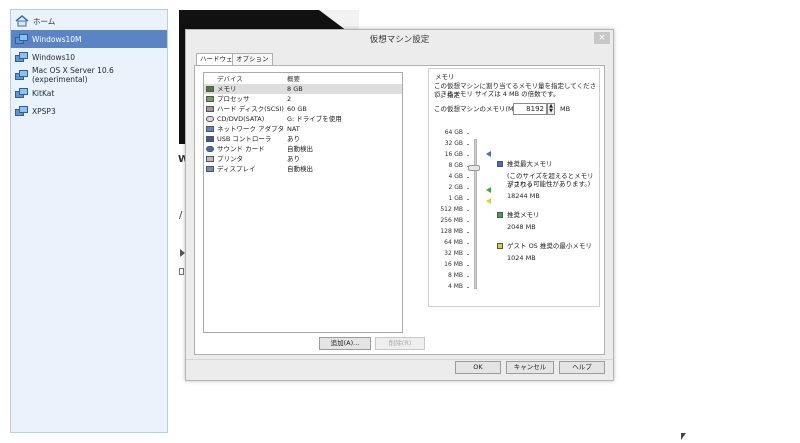 This screenshot has width=800, height=443. What do you see at coordinates (181, 271) in the screenshot?
I see `edit-settings-icon` at bounding box center [181, 271].